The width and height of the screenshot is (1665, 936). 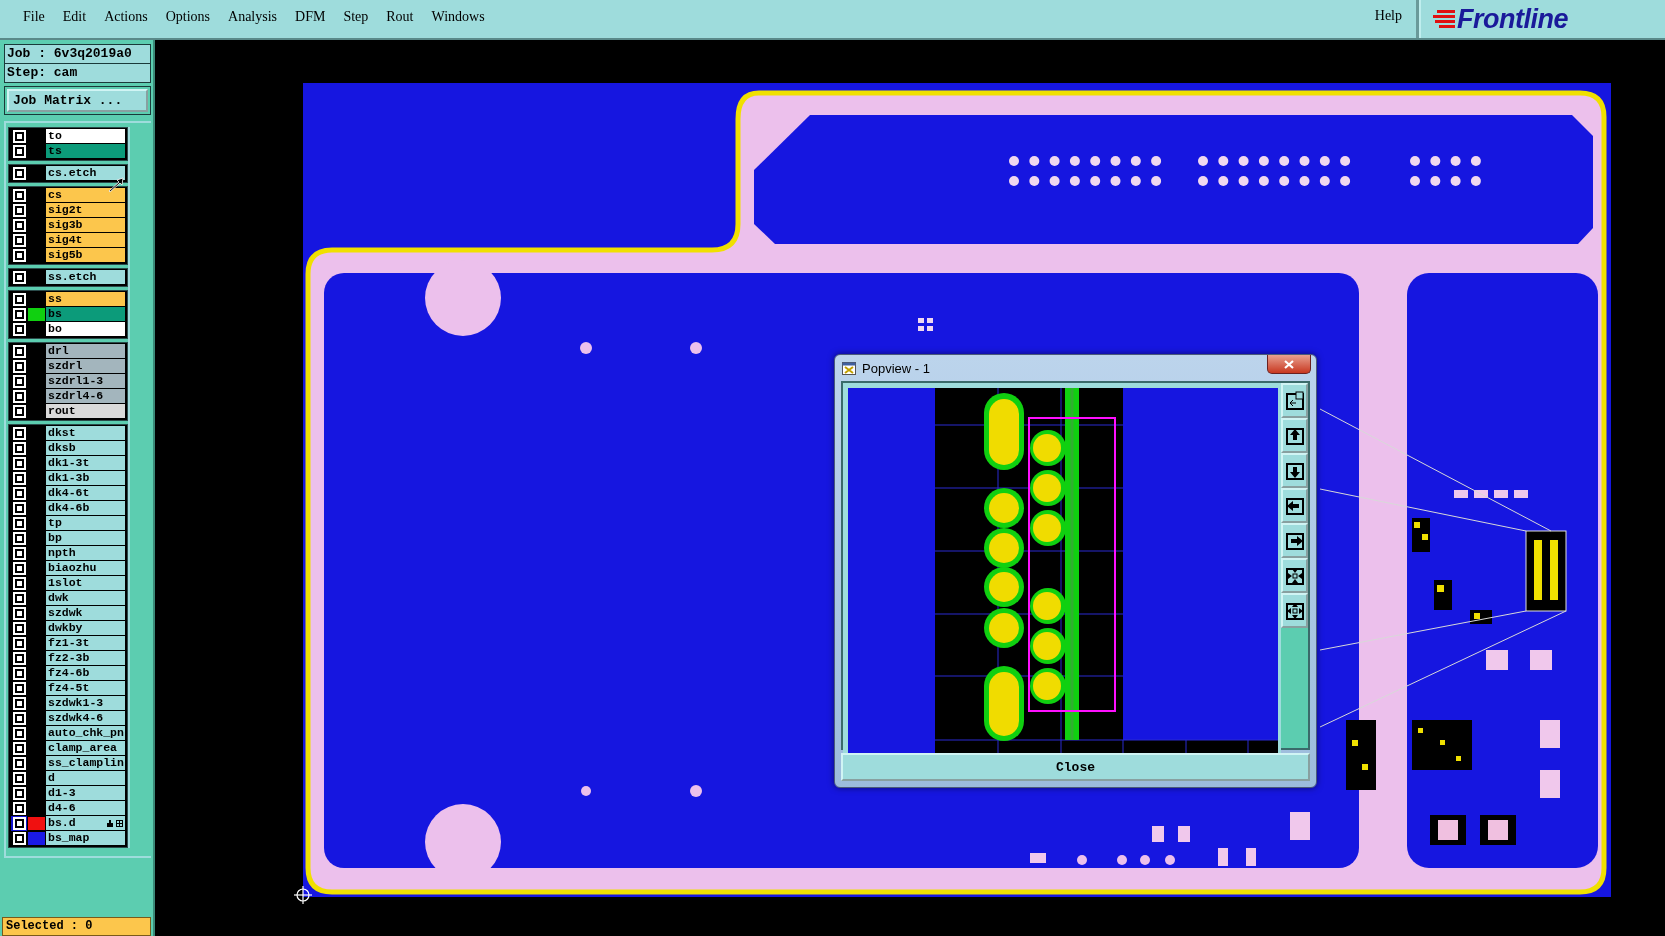 I want to click on layer-name: d4-6, so click(x=85, y=808).